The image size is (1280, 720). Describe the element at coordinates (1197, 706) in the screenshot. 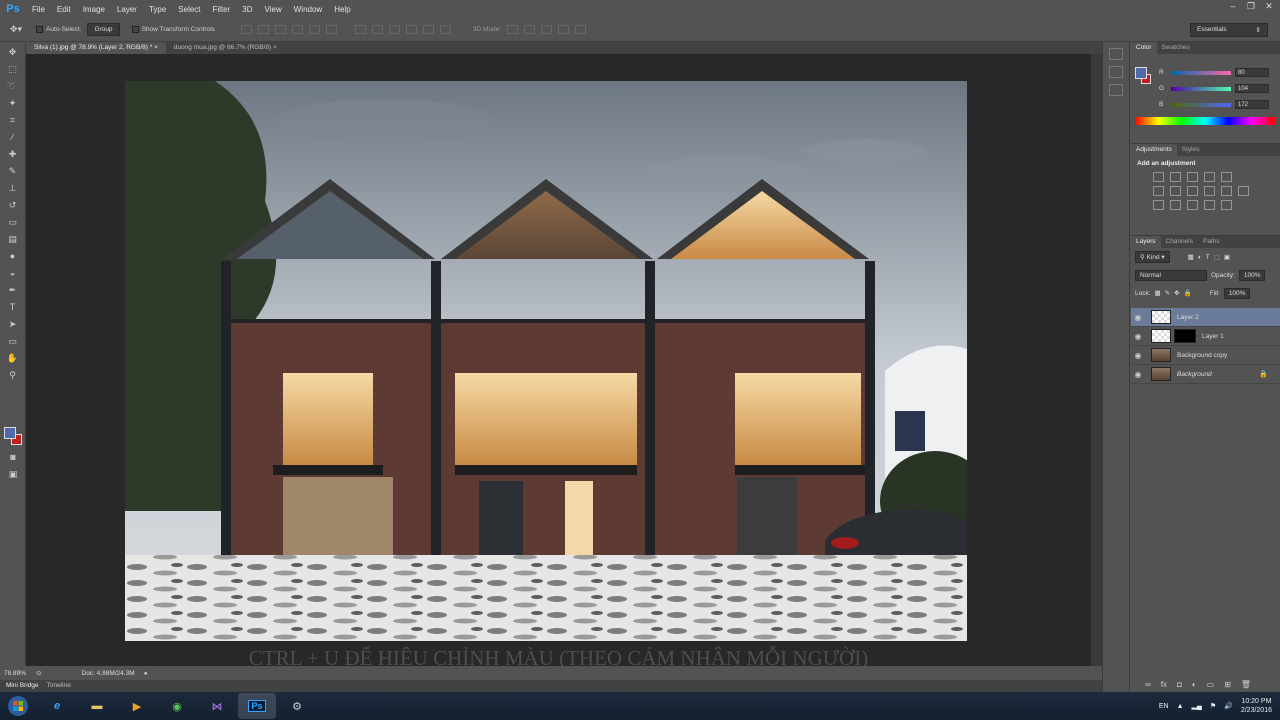

I see `network-icon: ▂▄` at that location.